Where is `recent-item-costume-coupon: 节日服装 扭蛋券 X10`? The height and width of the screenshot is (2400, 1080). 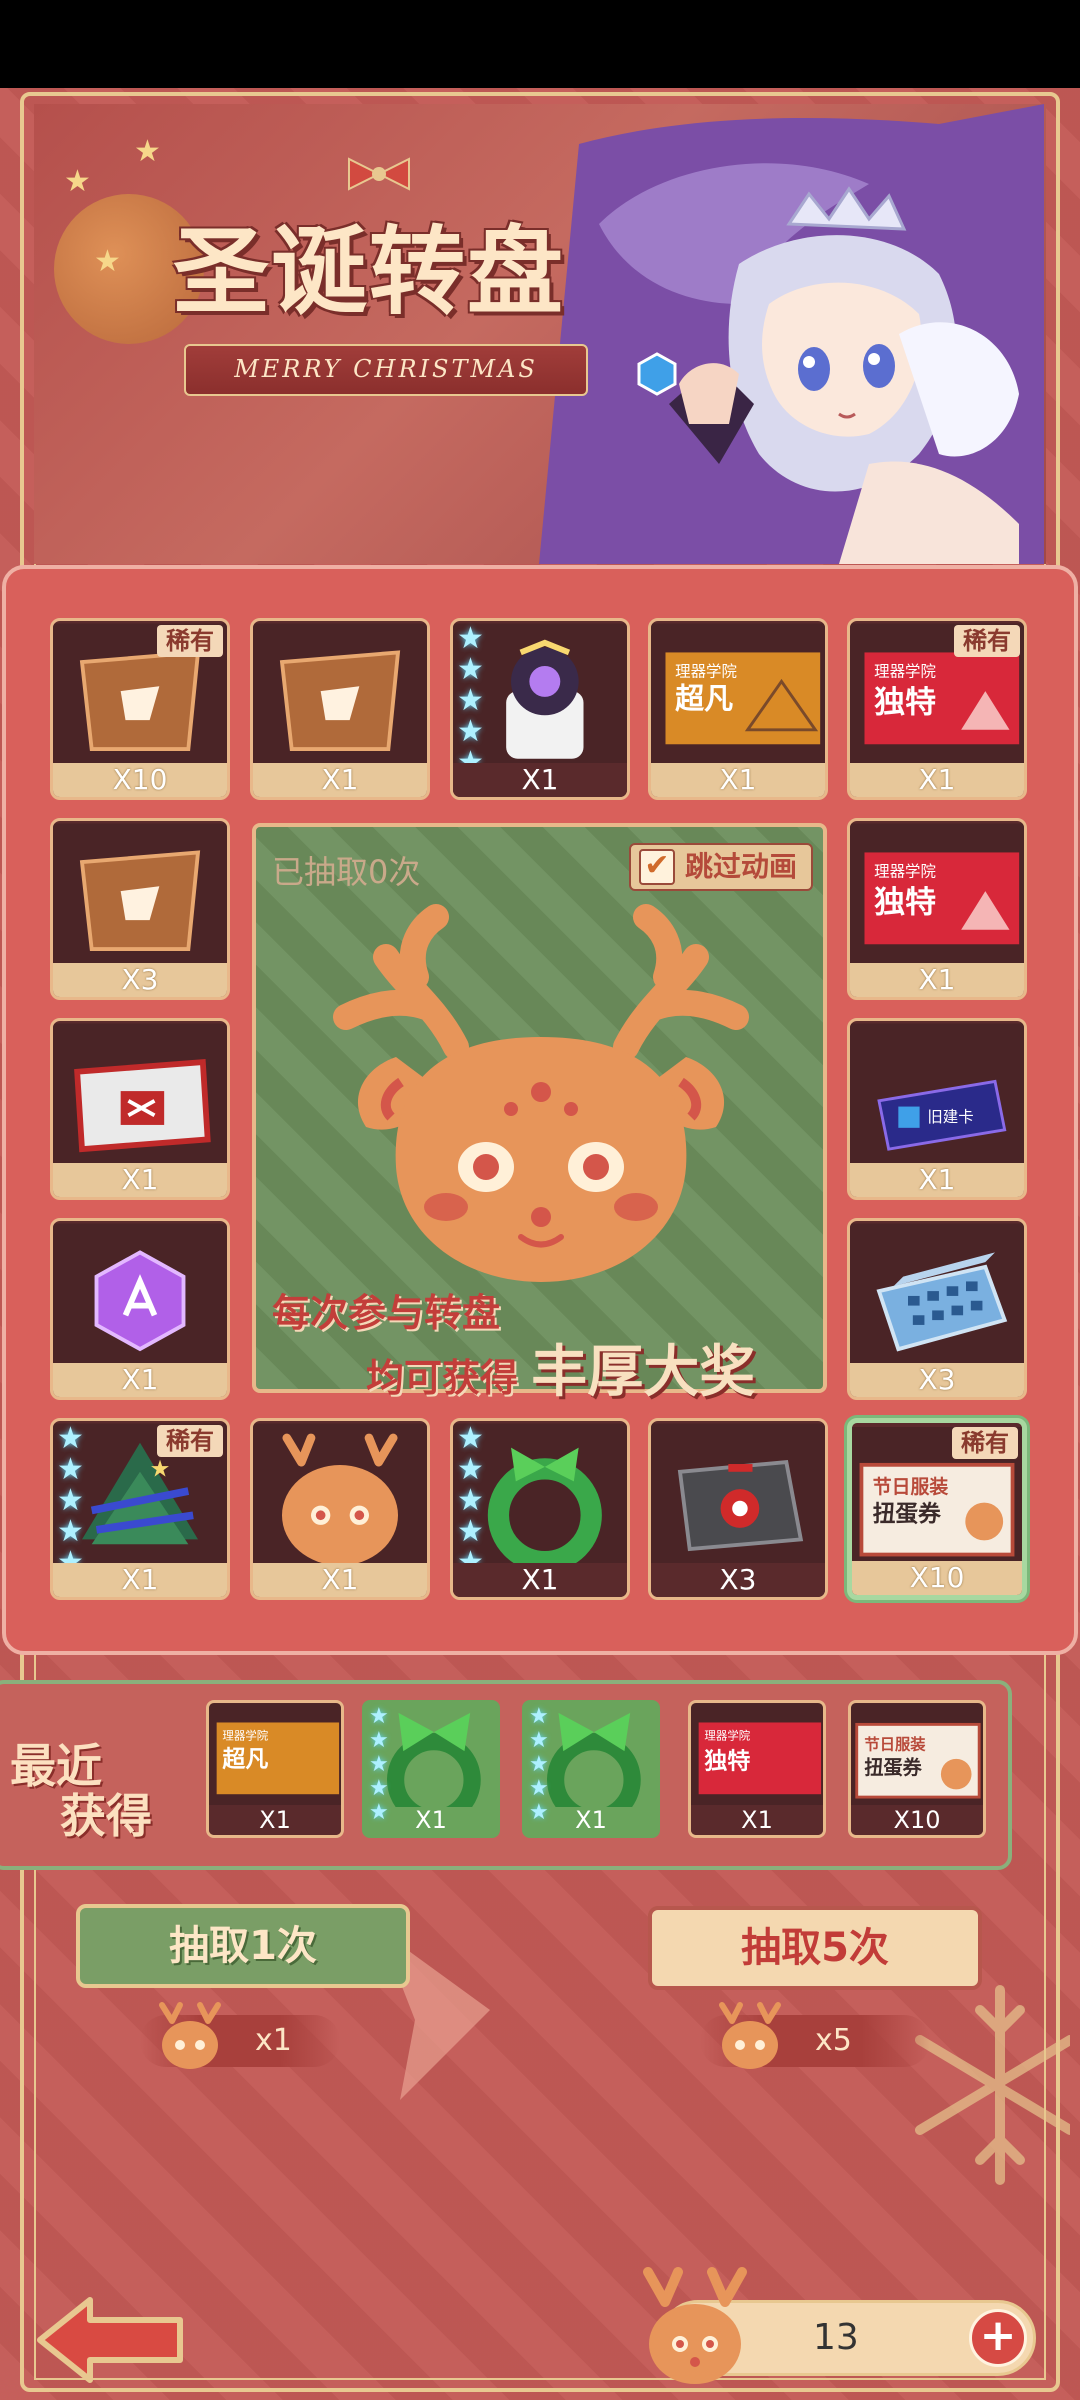 recent-item-costume-coupon: 节日服装 扭蛋券 X10 is located at coordinates (917, 1769).